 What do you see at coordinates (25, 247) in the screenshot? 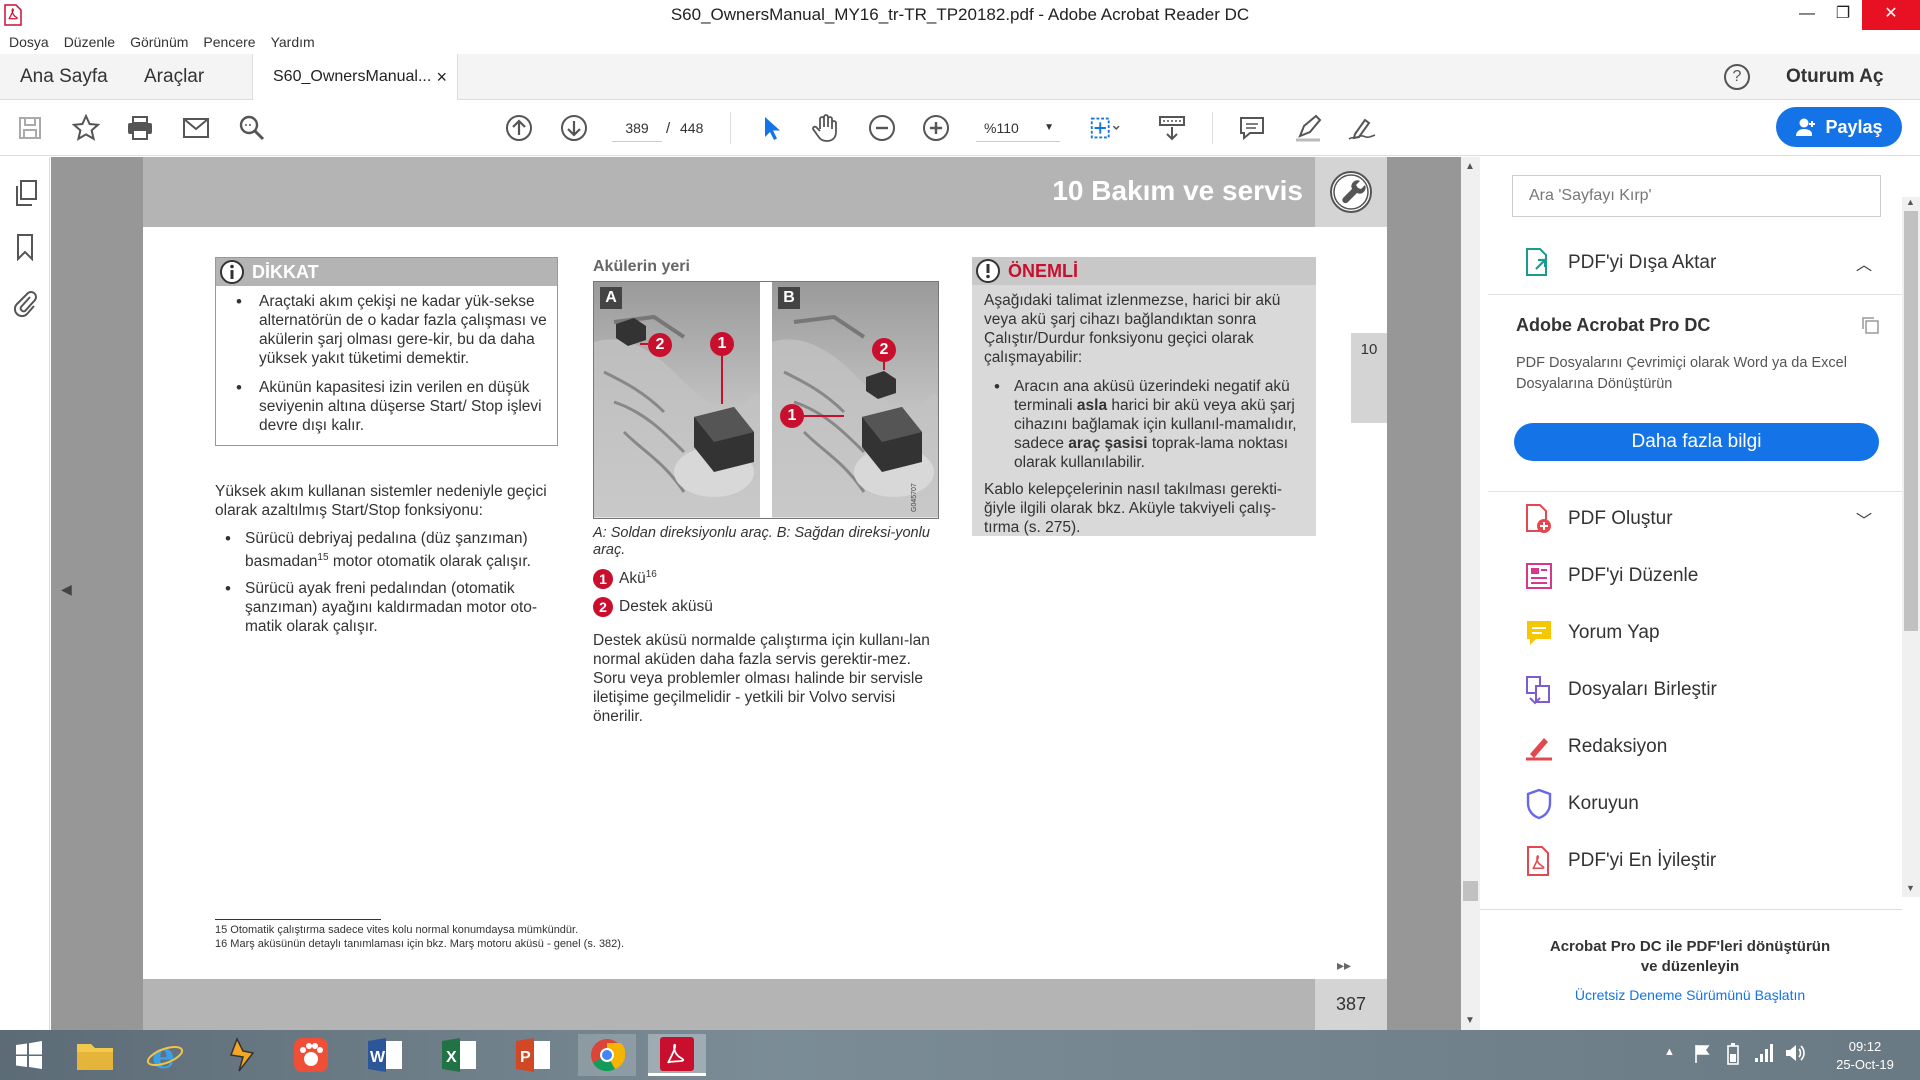
I see `bookmark-icon` at bounding box center [25, 247].